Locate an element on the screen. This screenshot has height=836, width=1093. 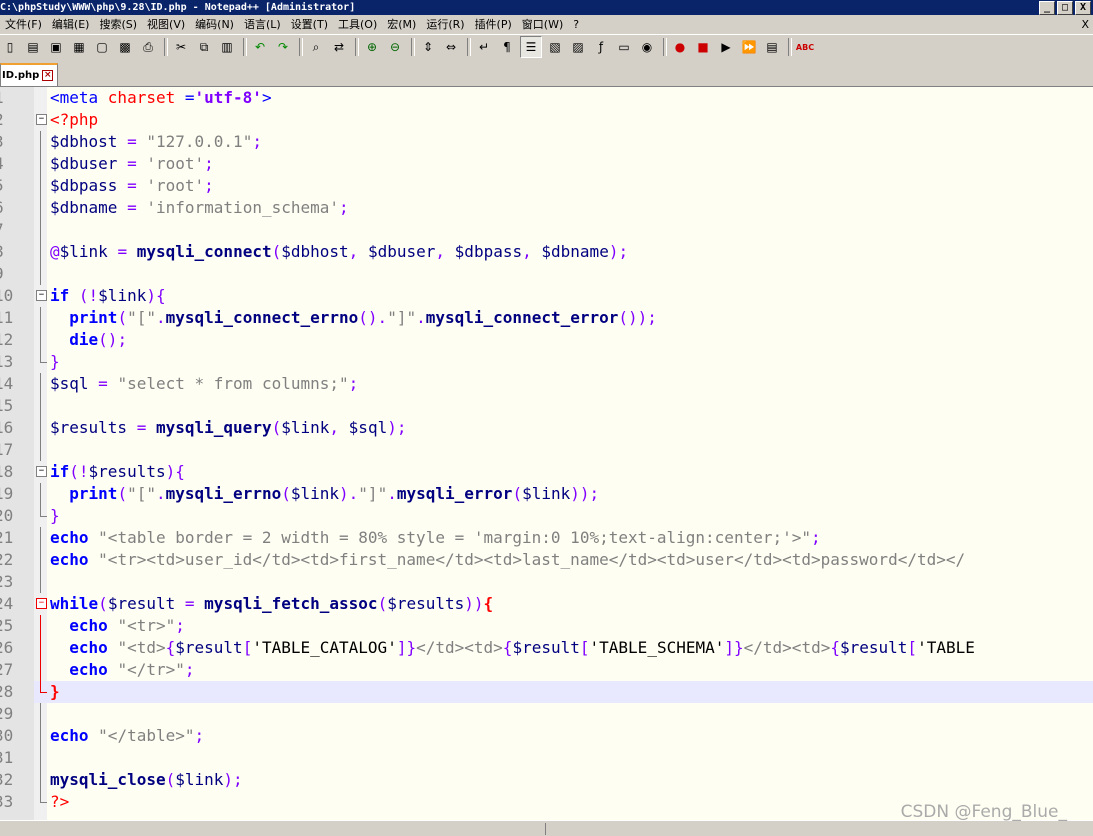
sync-h-icon: ⇔ is located at coordinates (451, 47).